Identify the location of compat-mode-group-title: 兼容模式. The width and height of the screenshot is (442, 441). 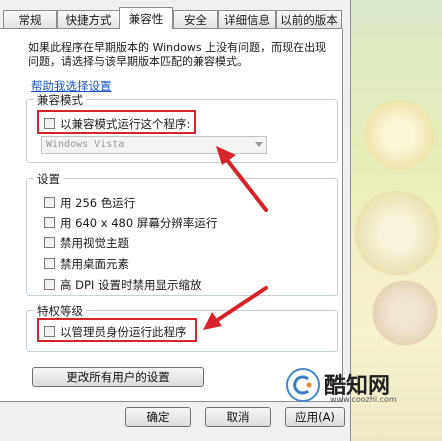
(60, 100).